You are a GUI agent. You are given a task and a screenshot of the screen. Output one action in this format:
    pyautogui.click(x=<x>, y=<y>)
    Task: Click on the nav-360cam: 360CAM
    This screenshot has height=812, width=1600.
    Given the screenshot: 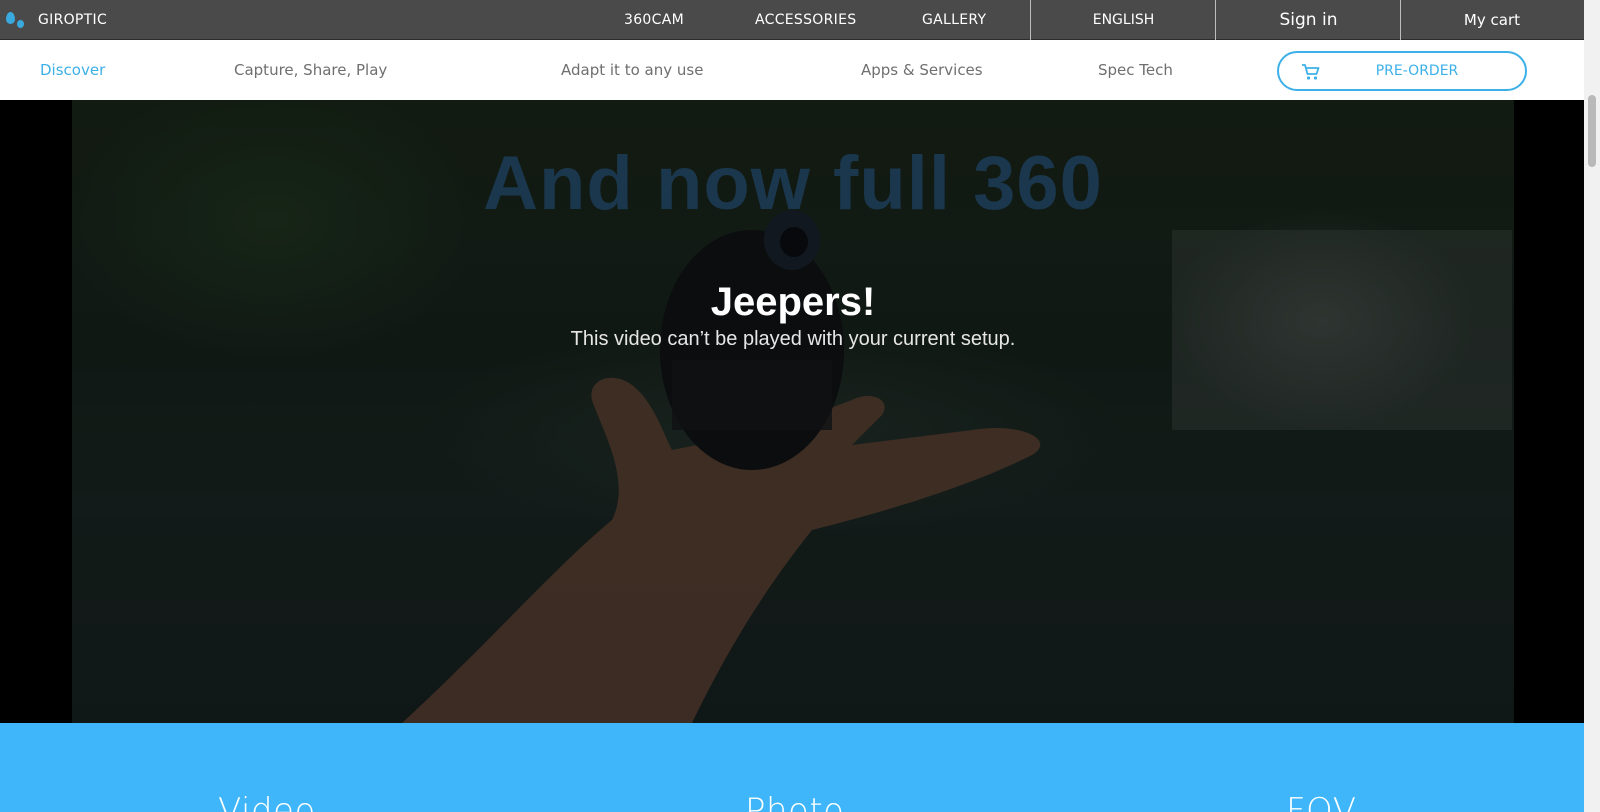 What is the action you would take?
    pyautogui.click(x=654, y=20)
    